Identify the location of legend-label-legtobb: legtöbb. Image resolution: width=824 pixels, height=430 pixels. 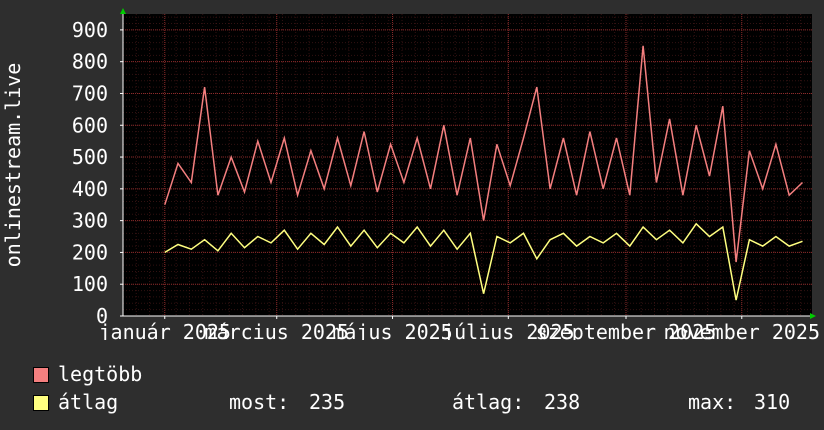
(100, 374).